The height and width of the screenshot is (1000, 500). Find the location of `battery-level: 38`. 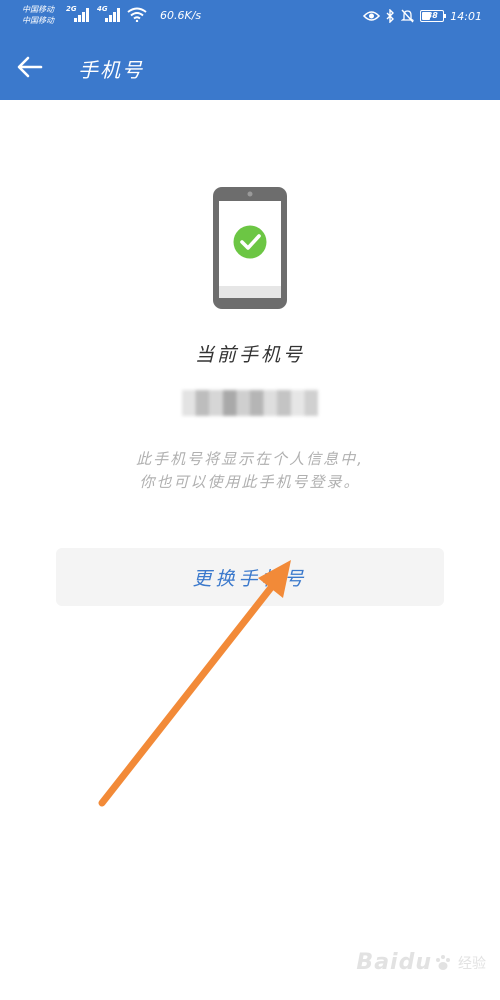

battery-level: 38 is located at coordinates (432, 15).